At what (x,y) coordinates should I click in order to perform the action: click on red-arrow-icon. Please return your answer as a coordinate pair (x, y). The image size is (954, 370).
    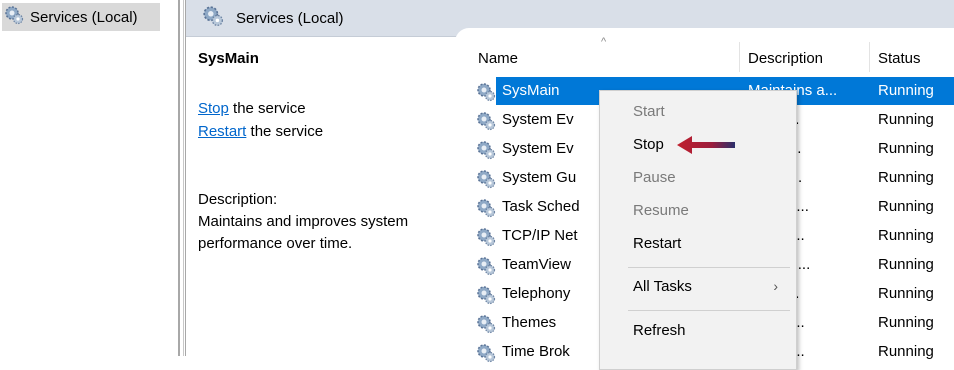
    Looking at the image, I should click on (706, 147).